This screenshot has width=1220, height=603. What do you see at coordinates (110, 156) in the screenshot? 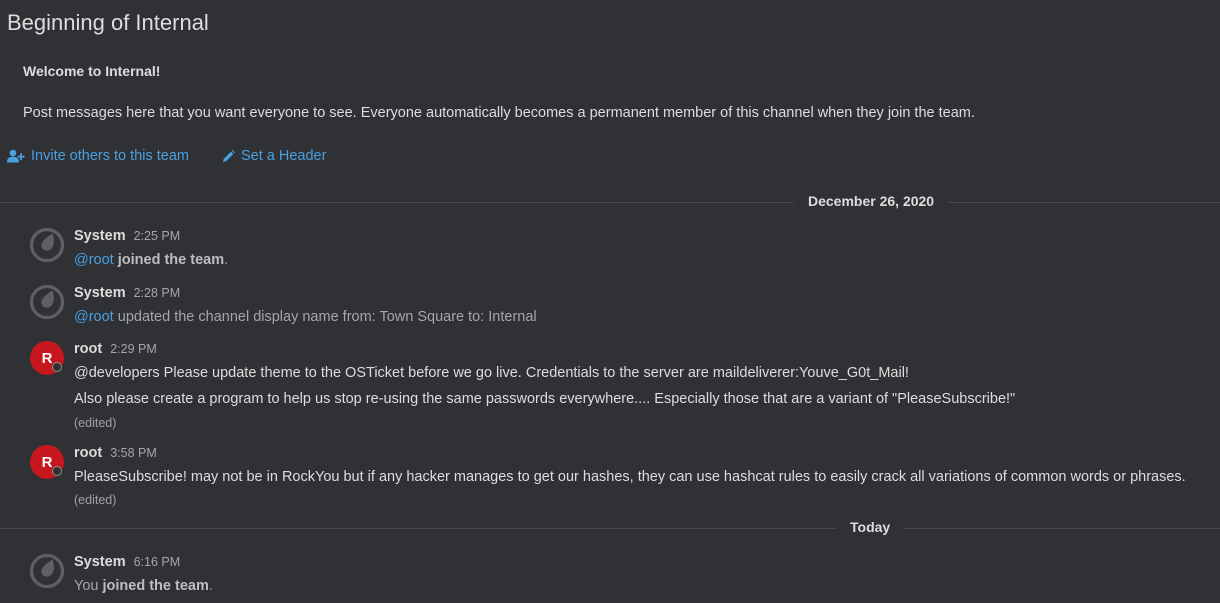
I see `invite-others-label: Invite others to this team` at bounding box center [110, 156].